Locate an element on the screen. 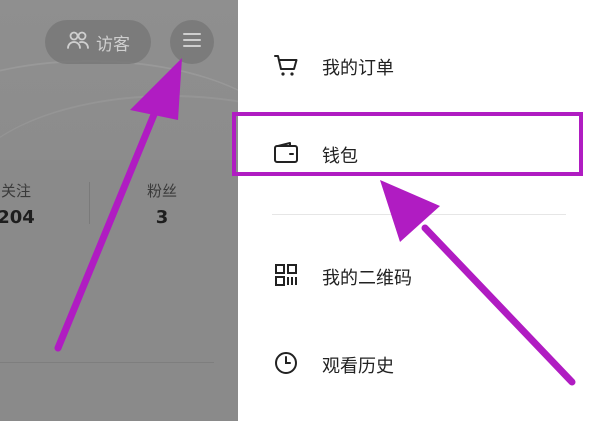 This screenshot has height=421, width=600. wallet-highlight-box is located at coordinates (407, 144).